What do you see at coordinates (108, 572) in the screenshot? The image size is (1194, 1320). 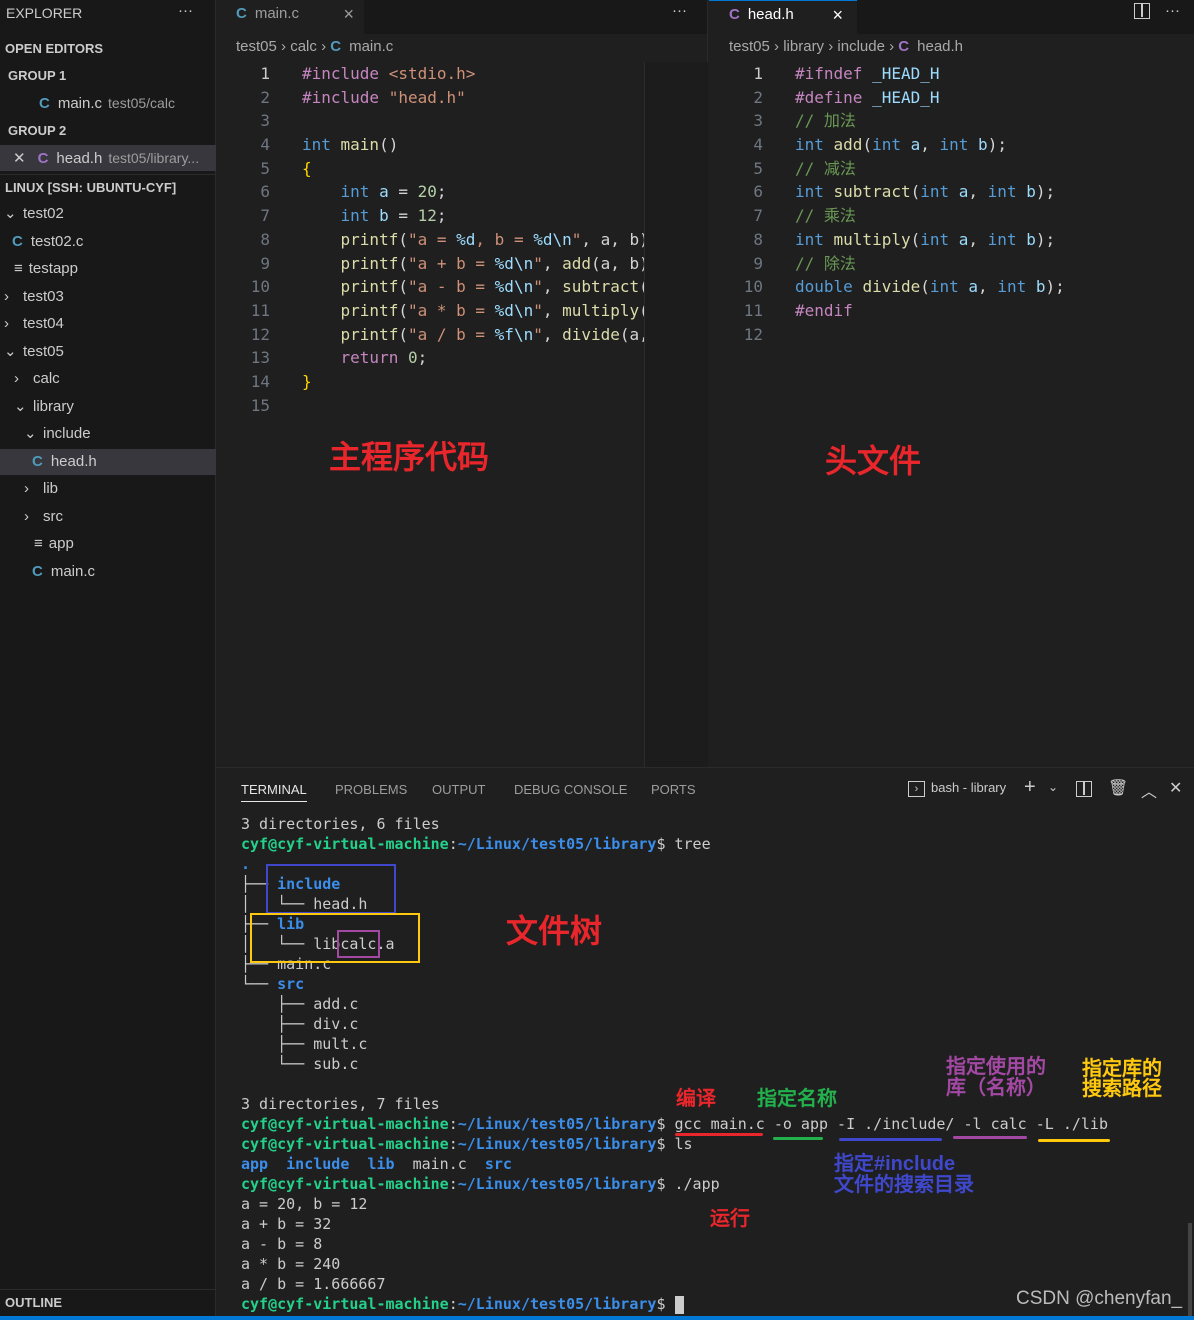 I see `tree-item: Cmain.c` at bounding box center [108, 572].